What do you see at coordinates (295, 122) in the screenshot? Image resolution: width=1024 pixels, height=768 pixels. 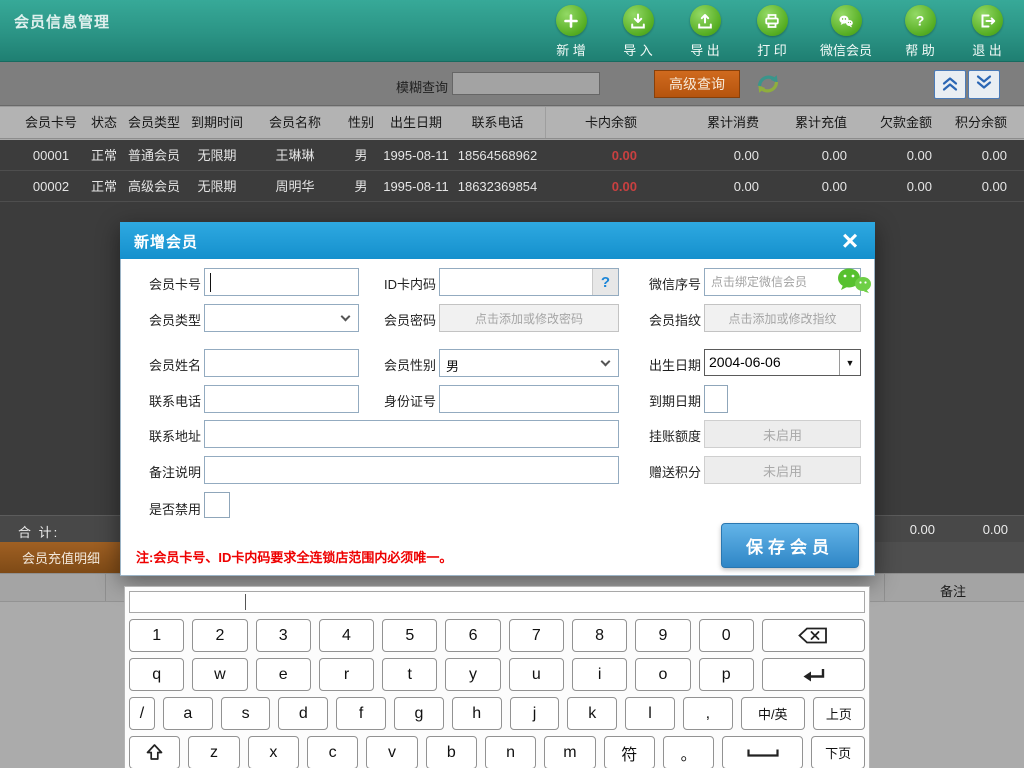 I see `column-header: 会员名称` at bounding box center [295, 122].